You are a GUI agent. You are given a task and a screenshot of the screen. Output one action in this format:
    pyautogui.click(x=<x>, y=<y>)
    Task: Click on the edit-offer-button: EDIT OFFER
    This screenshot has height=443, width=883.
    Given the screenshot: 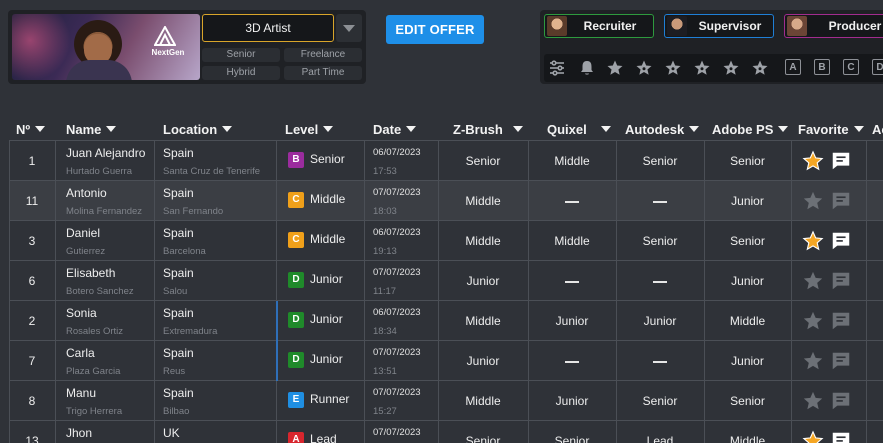 What is the action you would take?
    pyautogui.click(x=435, y=29)
    